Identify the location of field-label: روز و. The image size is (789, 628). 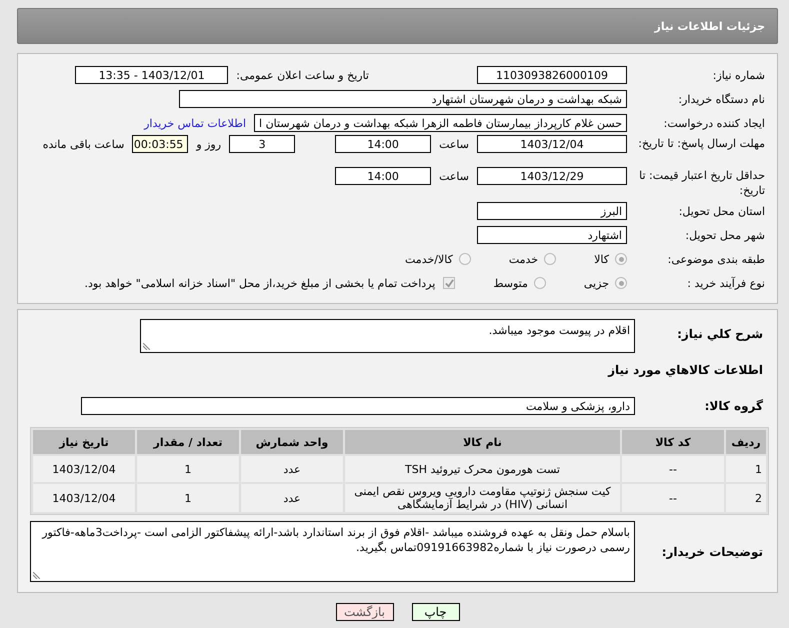
(209, 144).